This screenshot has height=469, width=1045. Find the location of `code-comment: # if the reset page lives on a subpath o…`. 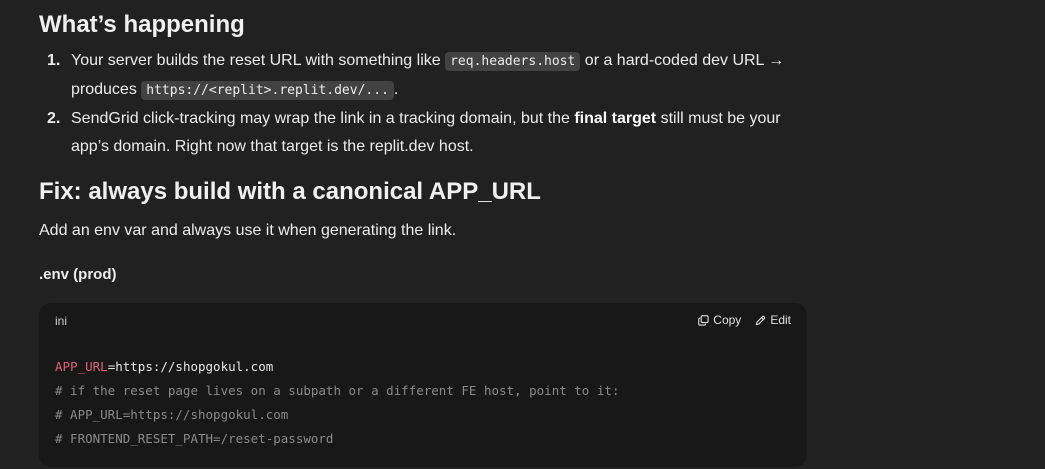

code-comment: # if the reset page lives on a subpath o… is located at coordinates (337, 390).